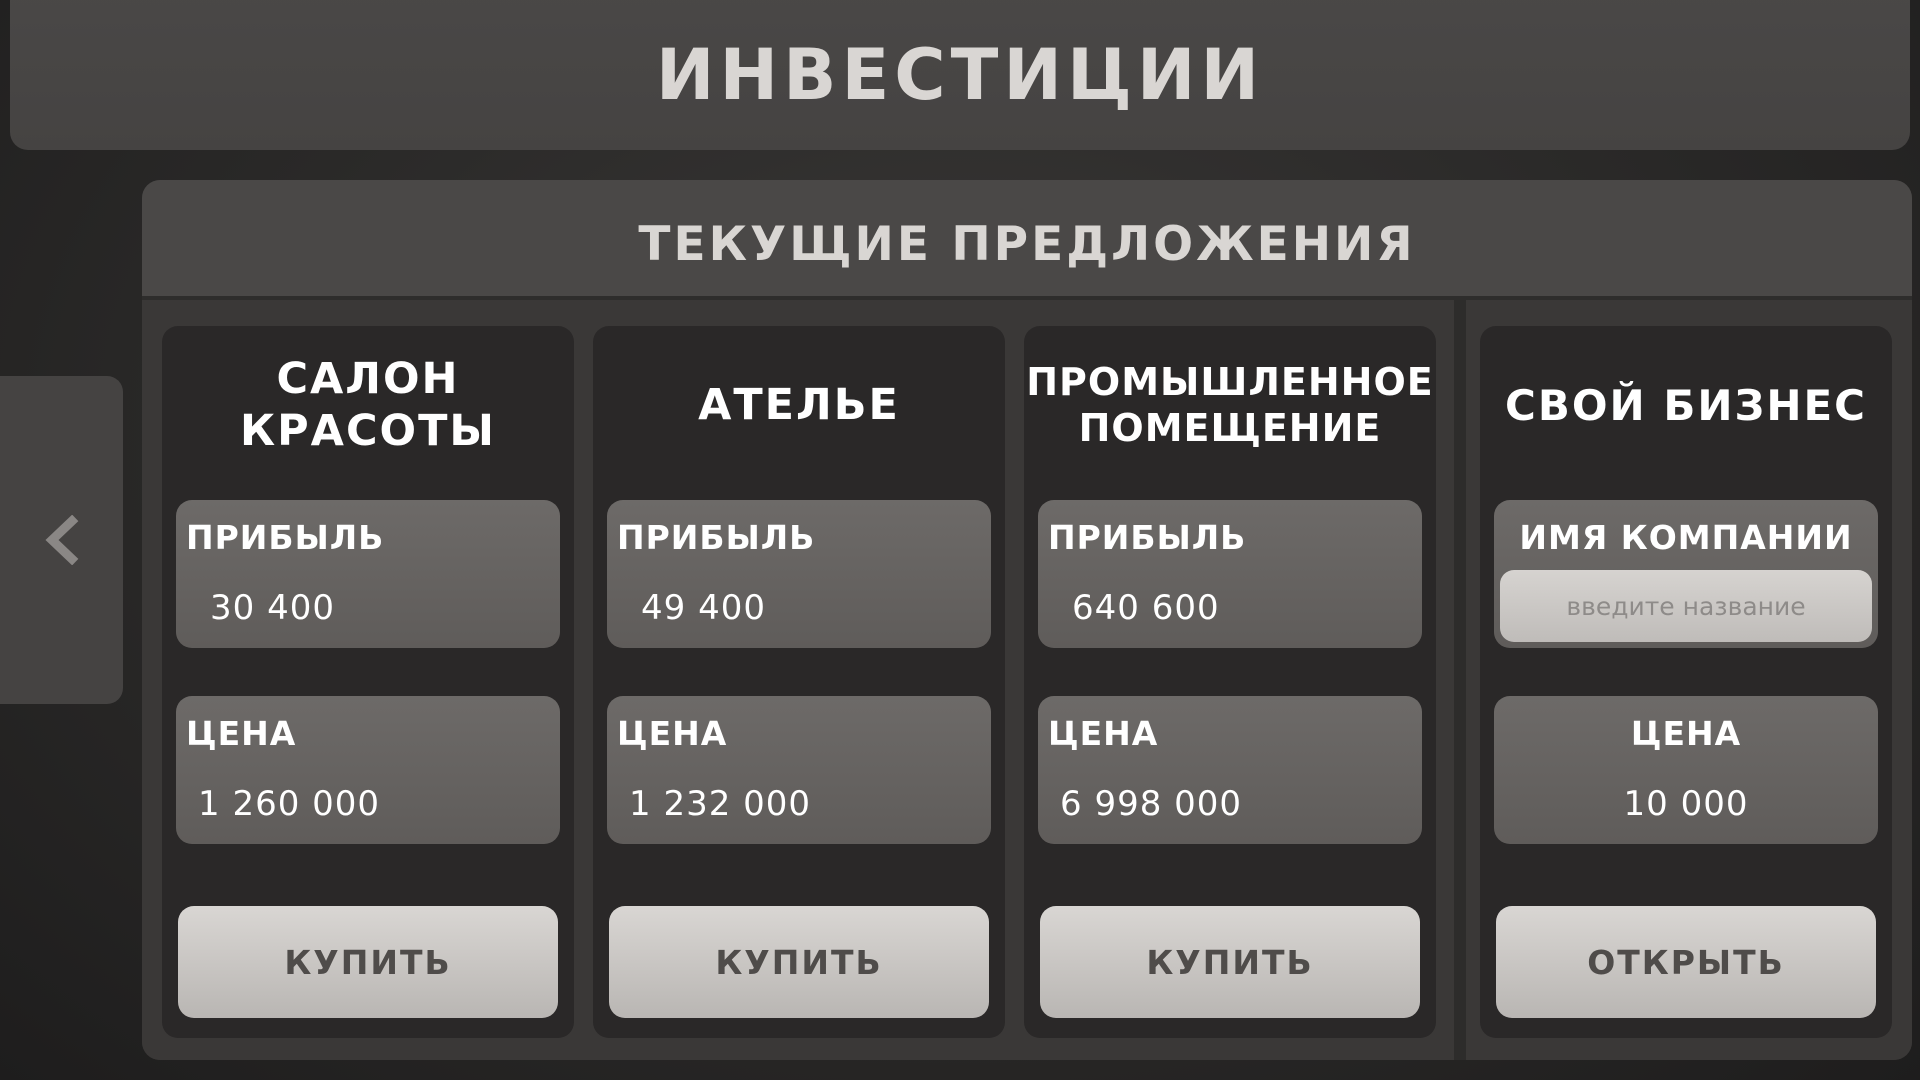 The image size is (1920, 1080). Describe the element at coordinates (703, 608) in the screenshot. I see `profit-value: 49 400` at that location.